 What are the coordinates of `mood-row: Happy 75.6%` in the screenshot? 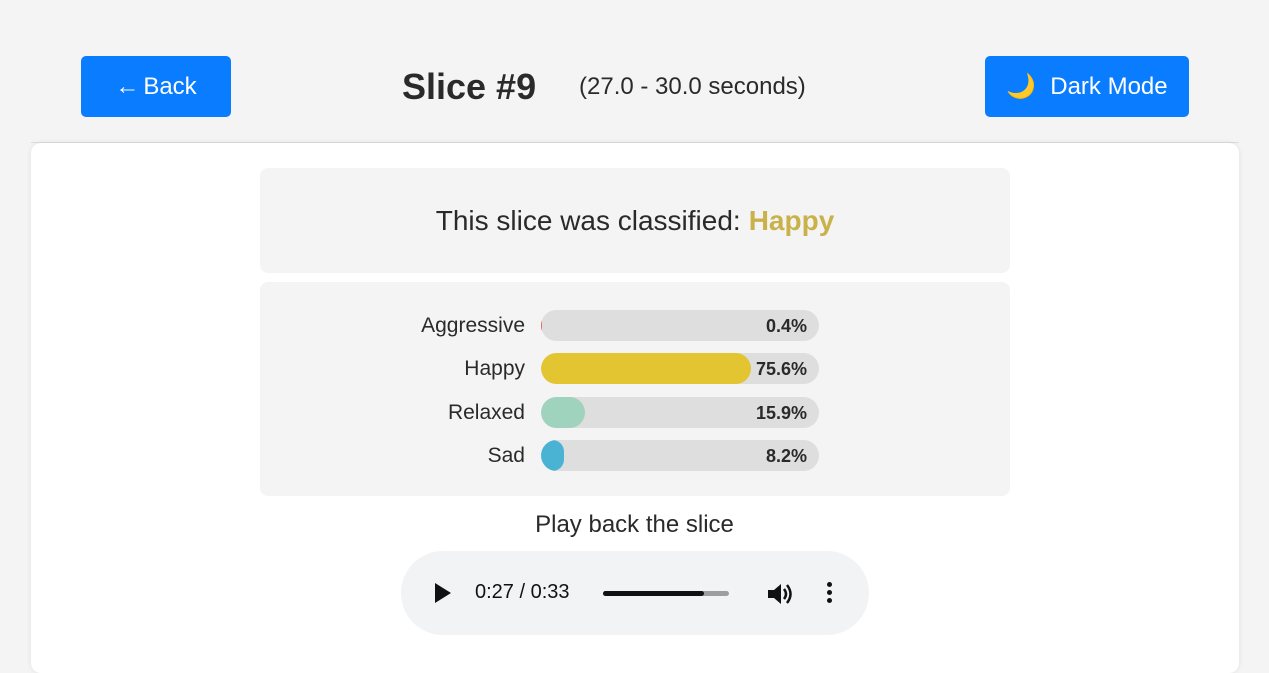 It's located at (635, 369).